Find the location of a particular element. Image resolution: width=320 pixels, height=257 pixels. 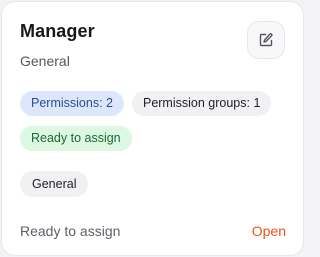

edit-button is located at coordinates (266, 40).